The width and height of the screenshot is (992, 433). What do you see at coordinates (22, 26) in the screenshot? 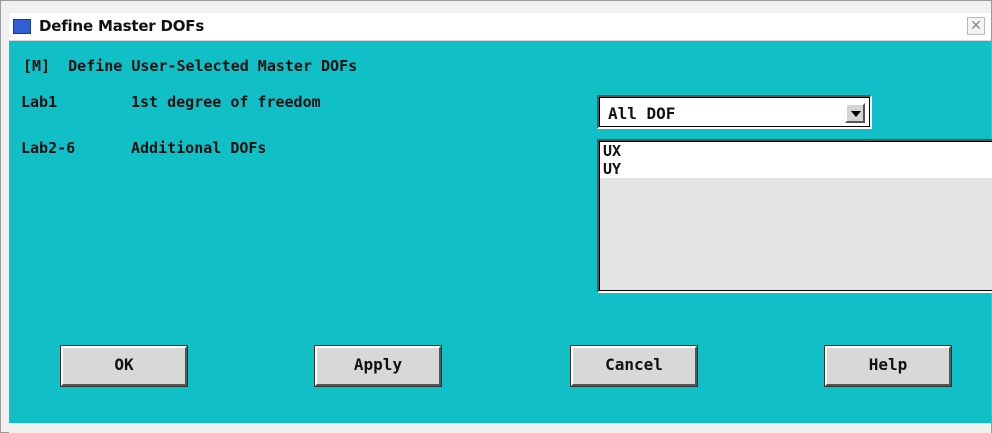
I see `window-icon` at bounding box center [22, 26].